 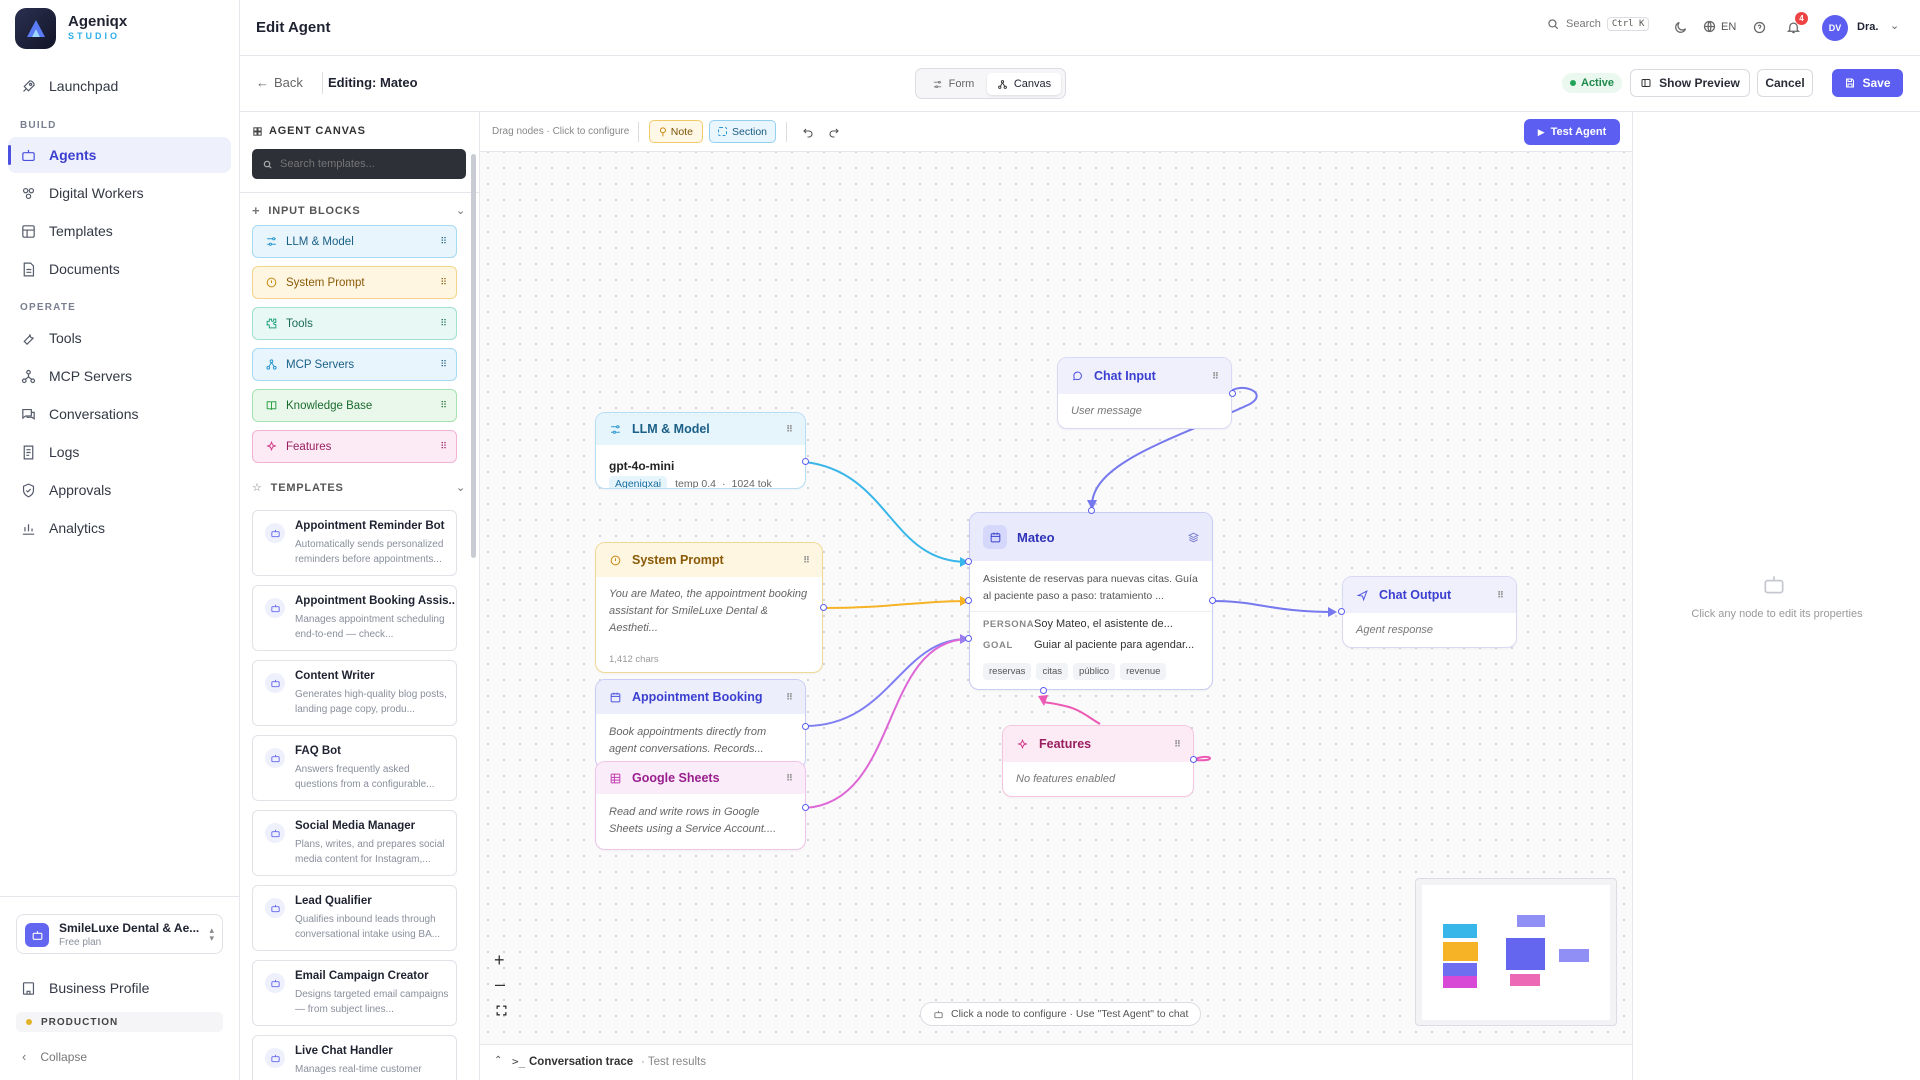 What do you see at coordinates (90, 376) in the screenshot?
I see `nav-label: MCP Servers` at bounding box center [90, 376].